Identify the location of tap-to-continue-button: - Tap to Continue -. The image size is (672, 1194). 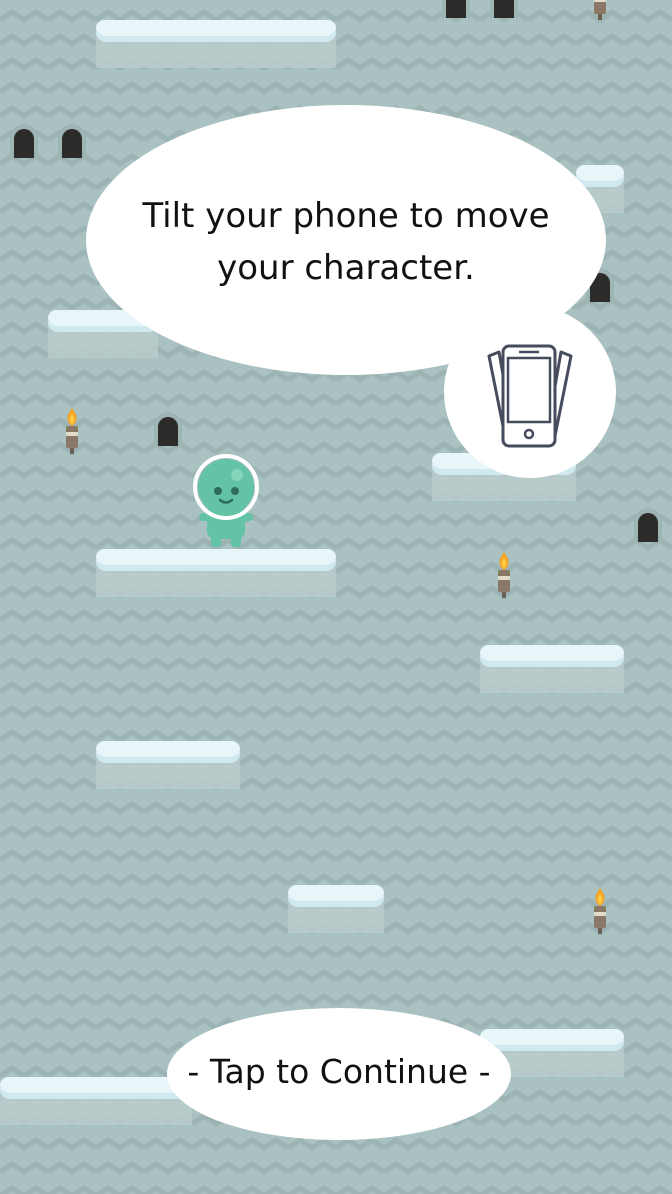
(339, 1074).